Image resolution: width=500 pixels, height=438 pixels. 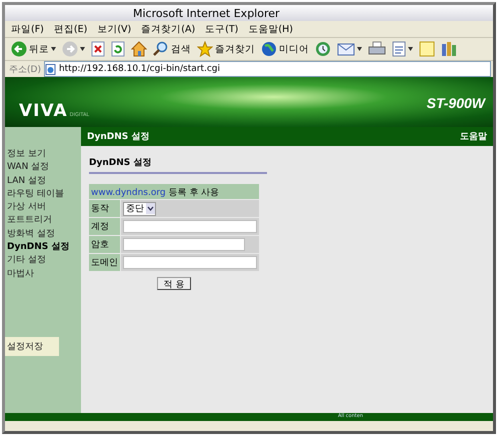 What do you see at coordinates (43, 247) in the screenshot?
I see `sidebar-item: DynDNS 설정` at bounding box center [43, 247].